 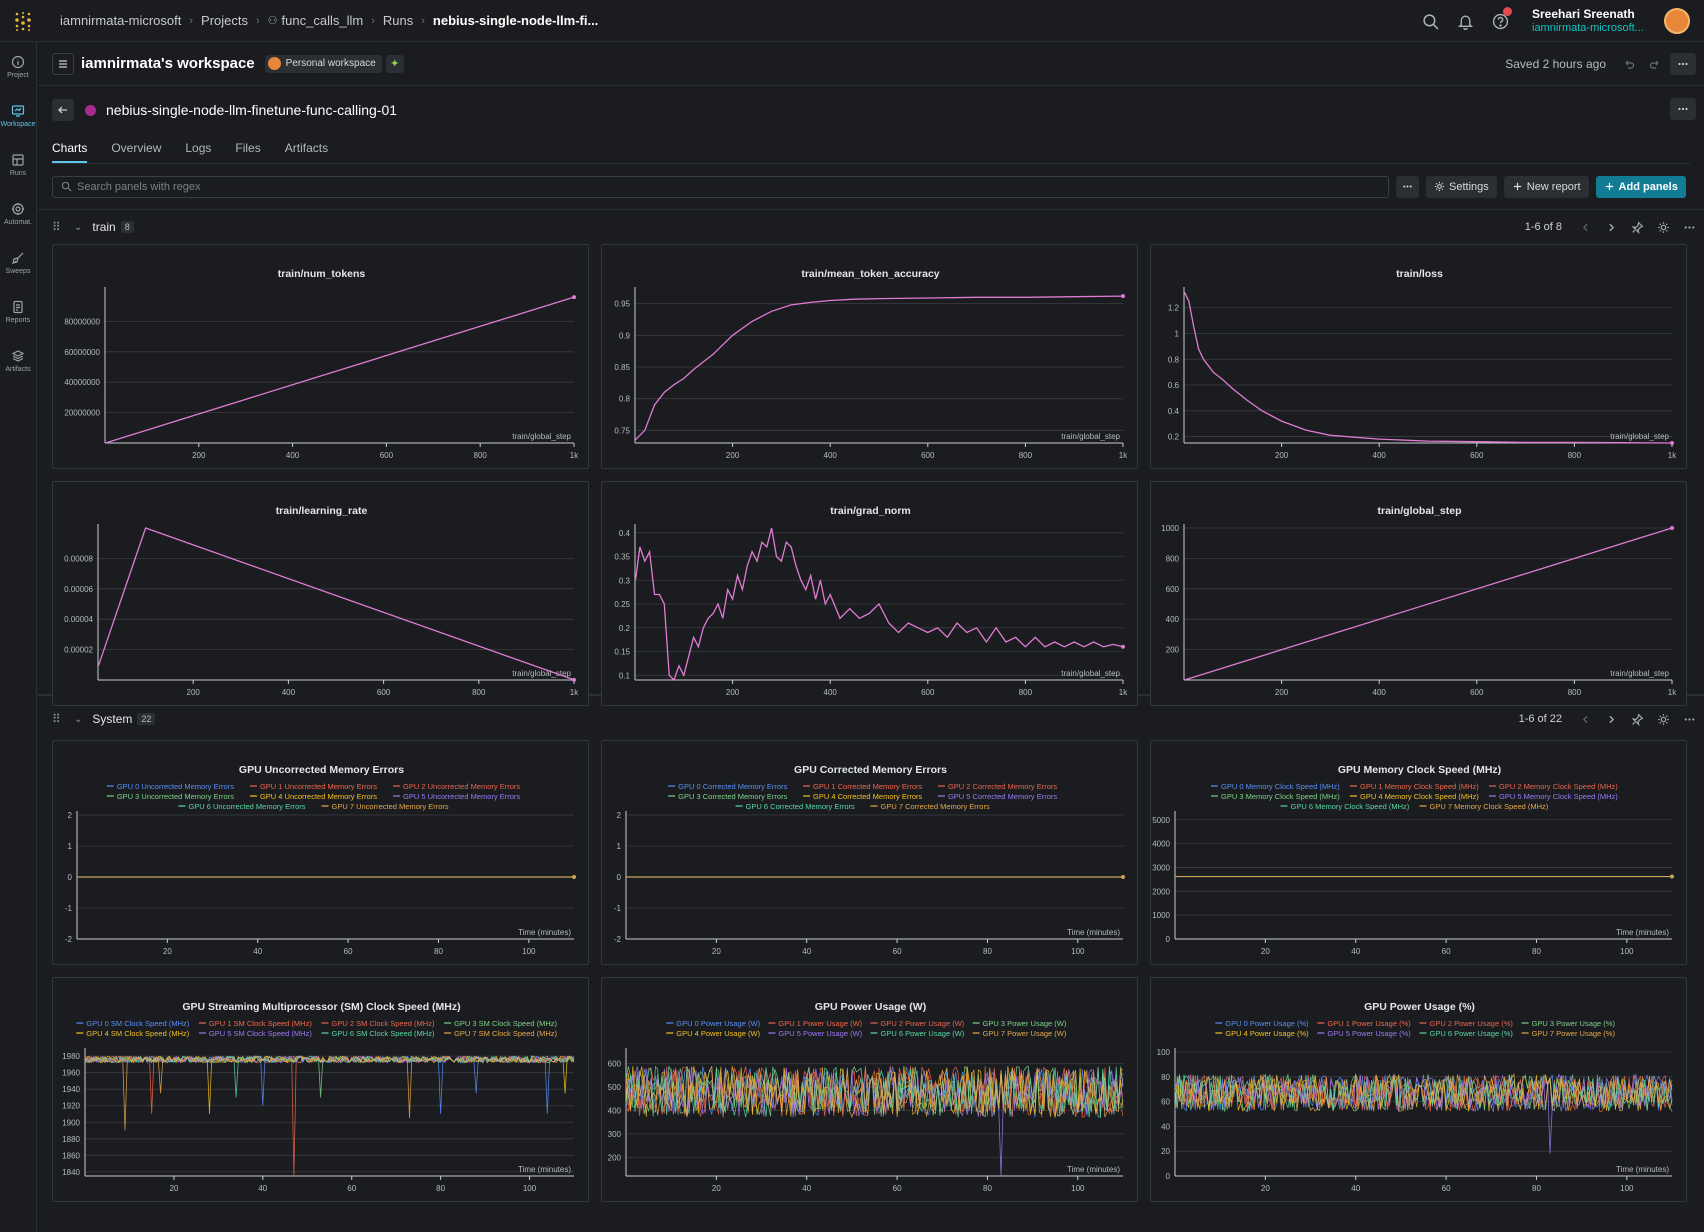 I want to click on tab-files: Files, so click(x=247, y=152).